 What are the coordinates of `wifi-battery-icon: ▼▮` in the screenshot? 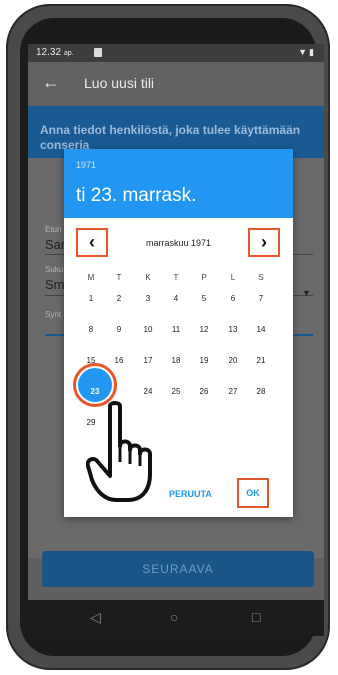 It's located at (307, 52).